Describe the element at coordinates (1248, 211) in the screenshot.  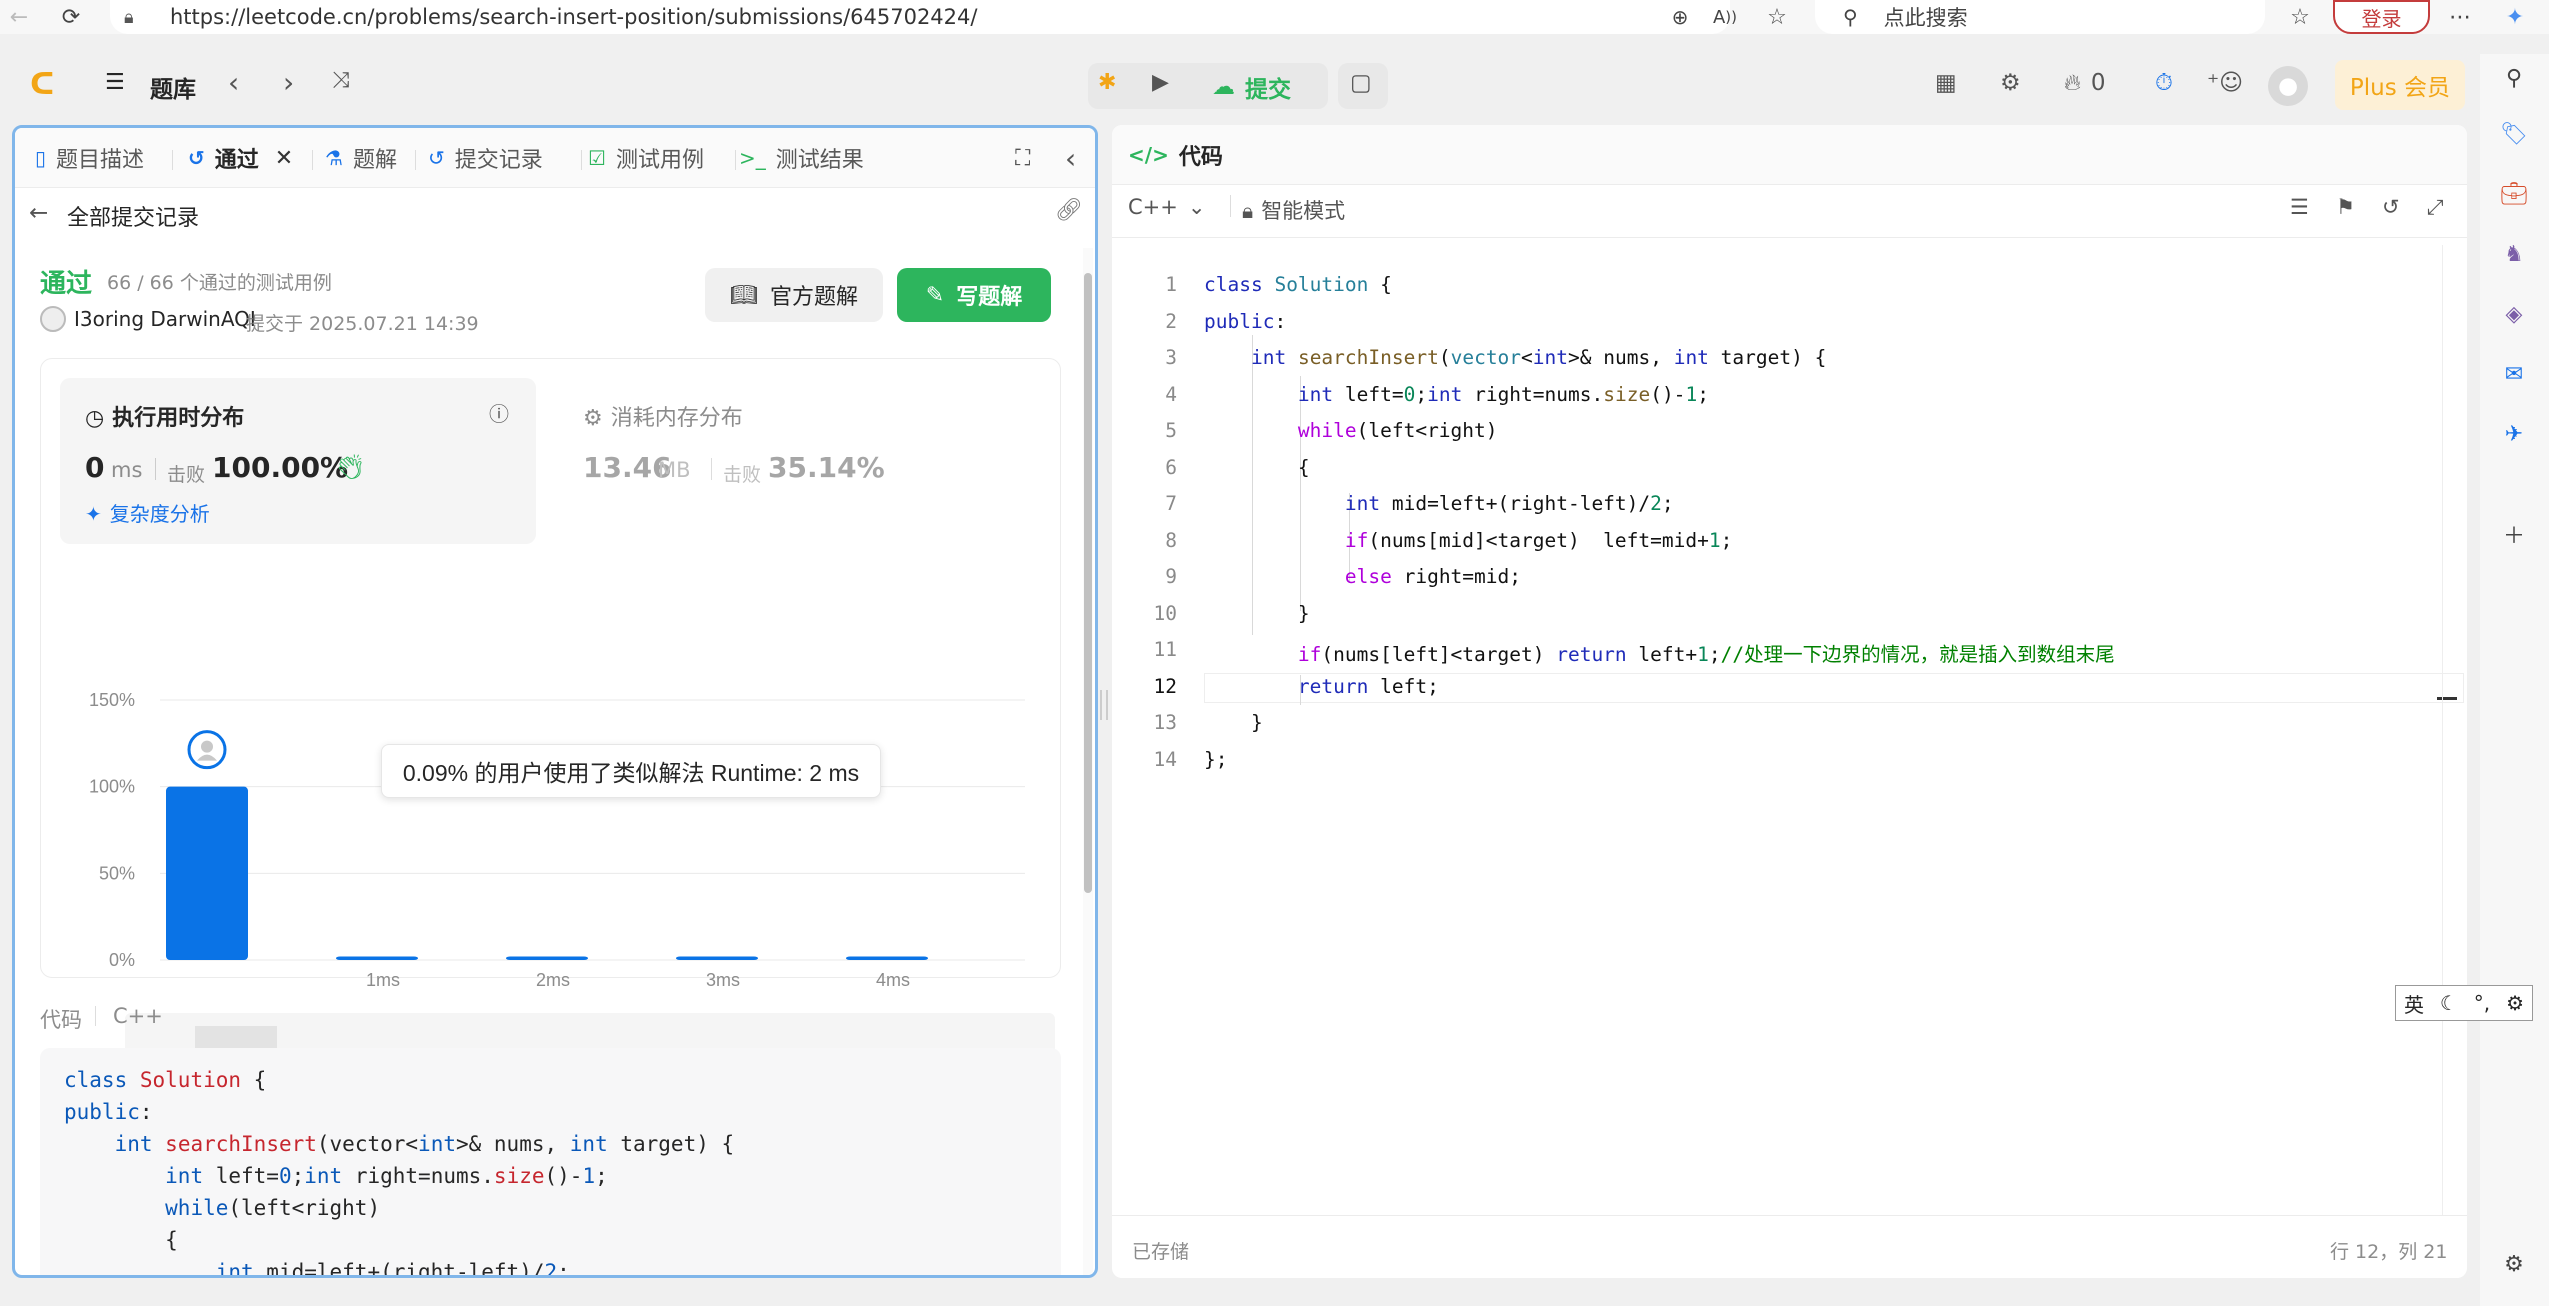
I see `lock-icon: 🔒︎` at that location.